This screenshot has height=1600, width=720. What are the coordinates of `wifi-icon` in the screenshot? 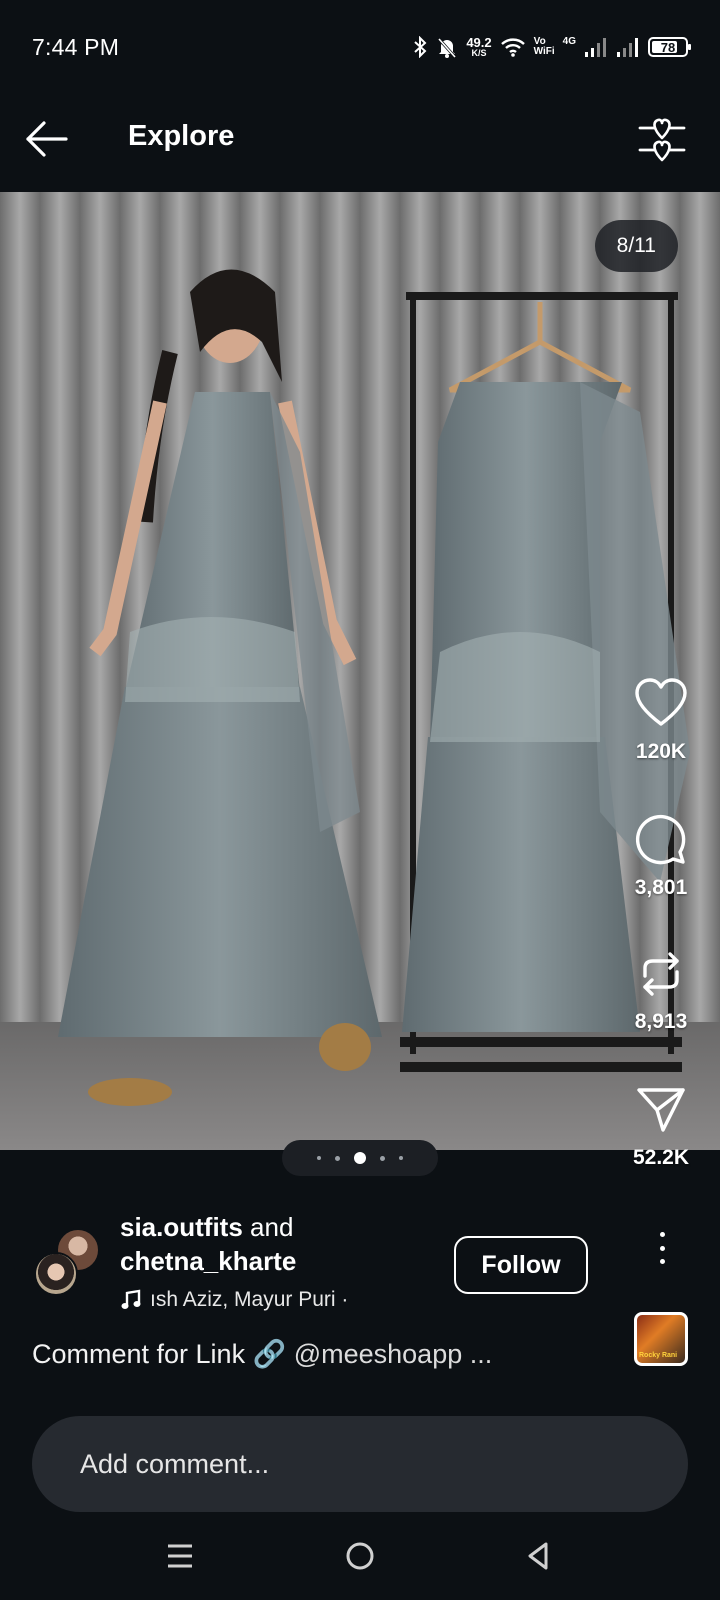 It's located at (512, 47).